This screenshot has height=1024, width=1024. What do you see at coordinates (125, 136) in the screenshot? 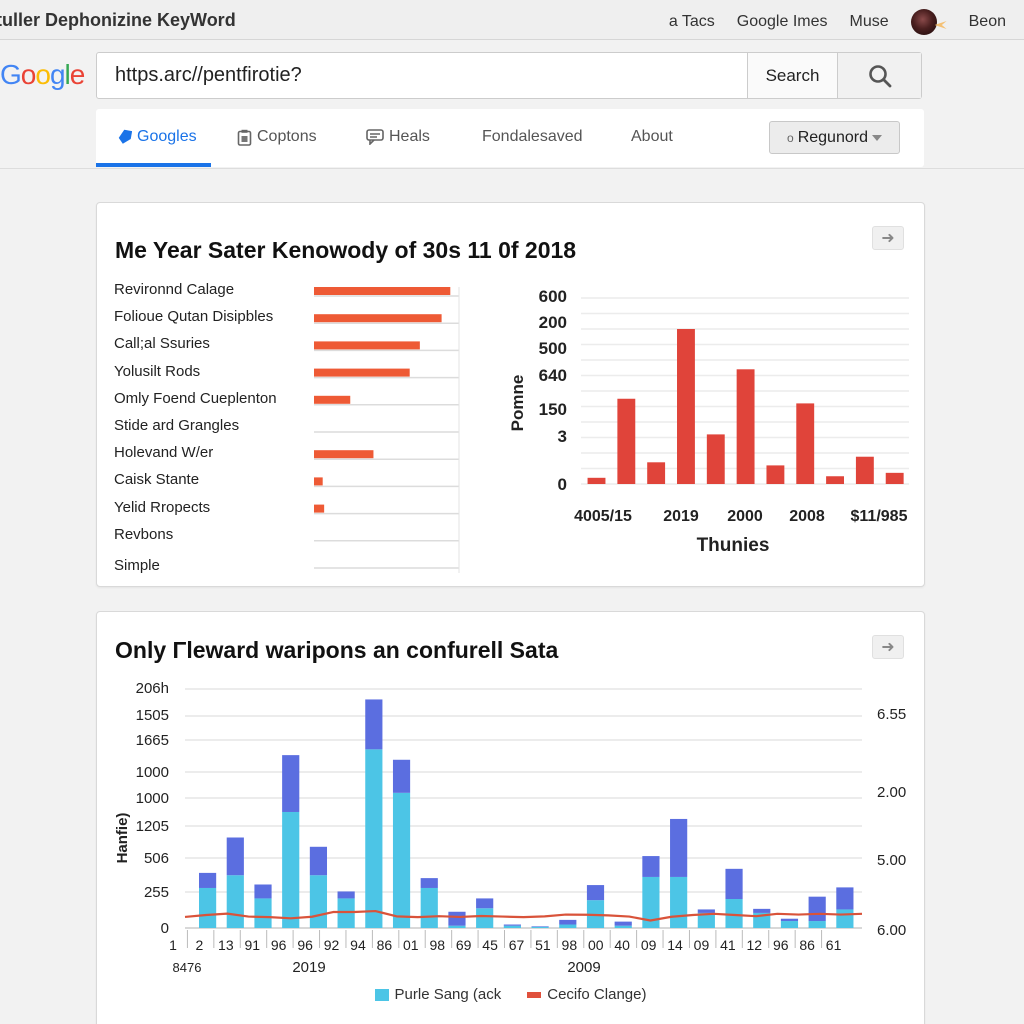
I see `tag-icon` at bounding box center [125, 136].